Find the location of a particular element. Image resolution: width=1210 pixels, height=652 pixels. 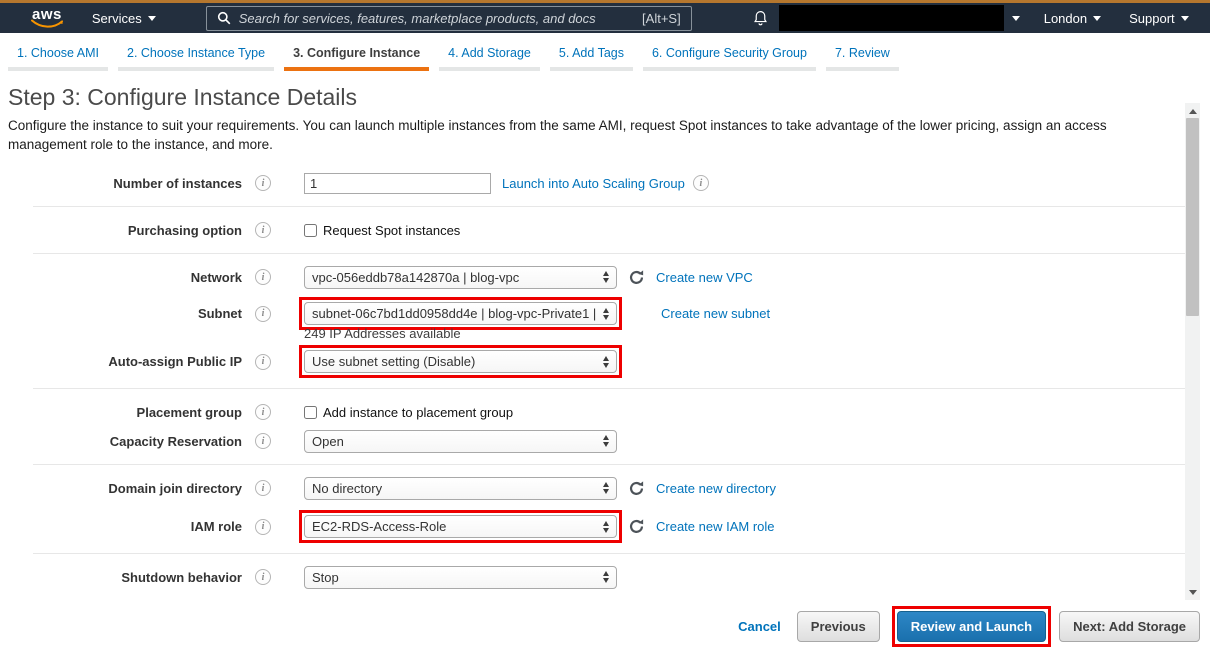

tab-add-storage: 4. Add Storage is located at coordinates (489, 57).